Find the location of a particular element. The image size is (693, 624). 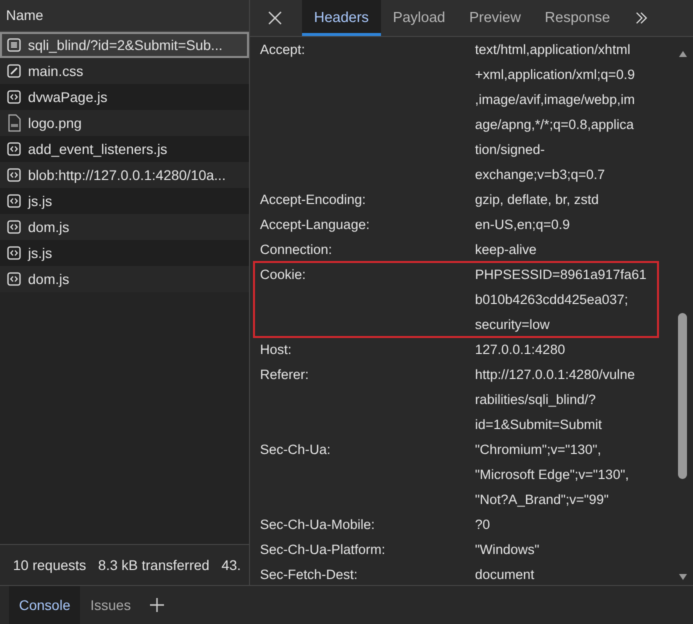

tab: Preview is located at coordinates (495, 18).